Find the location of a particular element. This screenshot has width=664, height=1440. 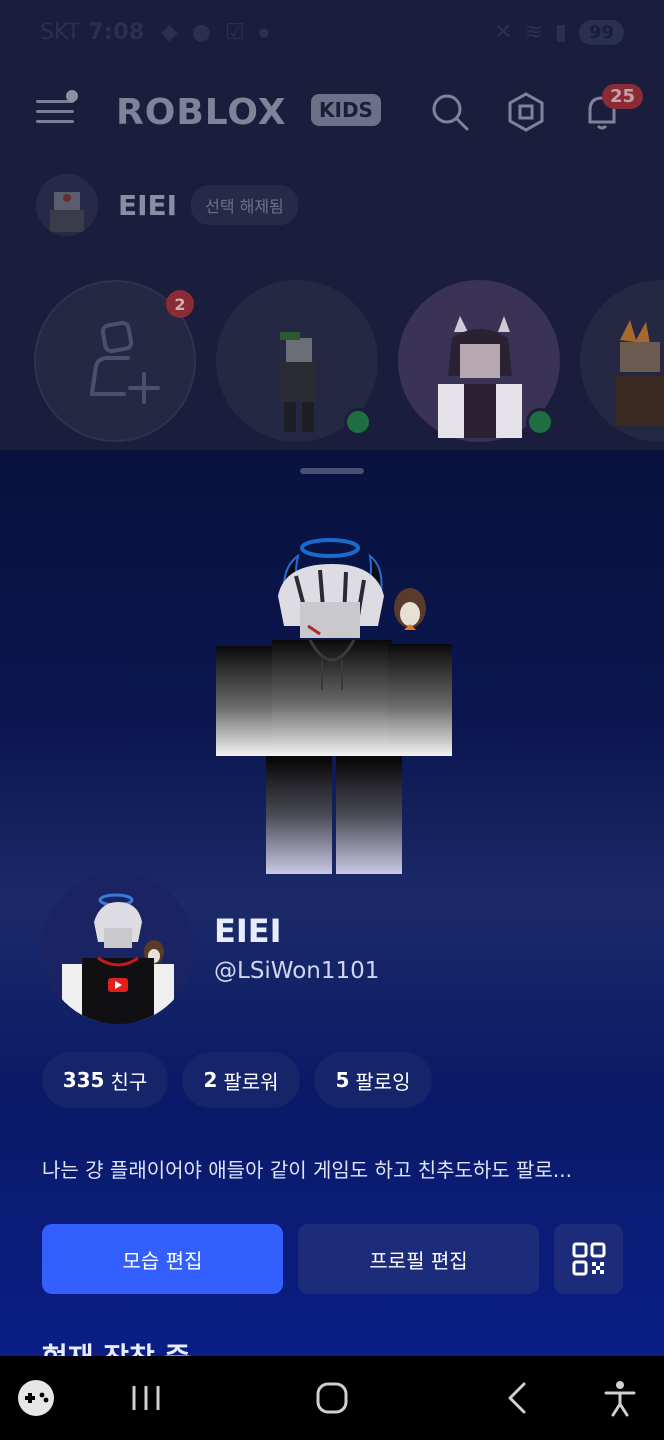

friends-label: 친구 is located at coordinates (129, 1081).